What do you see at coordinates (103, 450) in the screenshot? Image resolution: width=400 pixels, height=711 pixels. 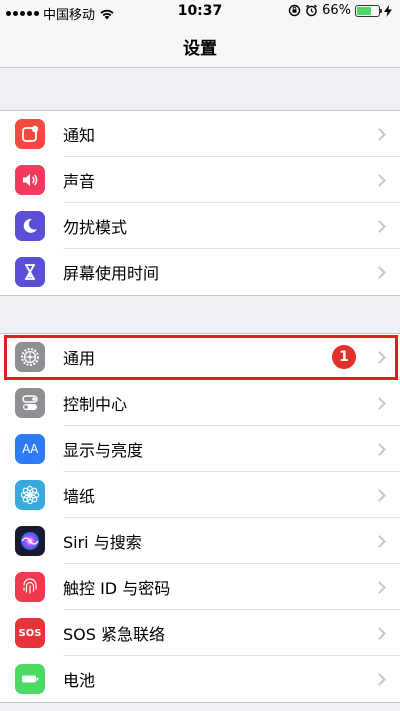 I see `settings-row-label: 显示与亮度` at bounding box center [103, 450].